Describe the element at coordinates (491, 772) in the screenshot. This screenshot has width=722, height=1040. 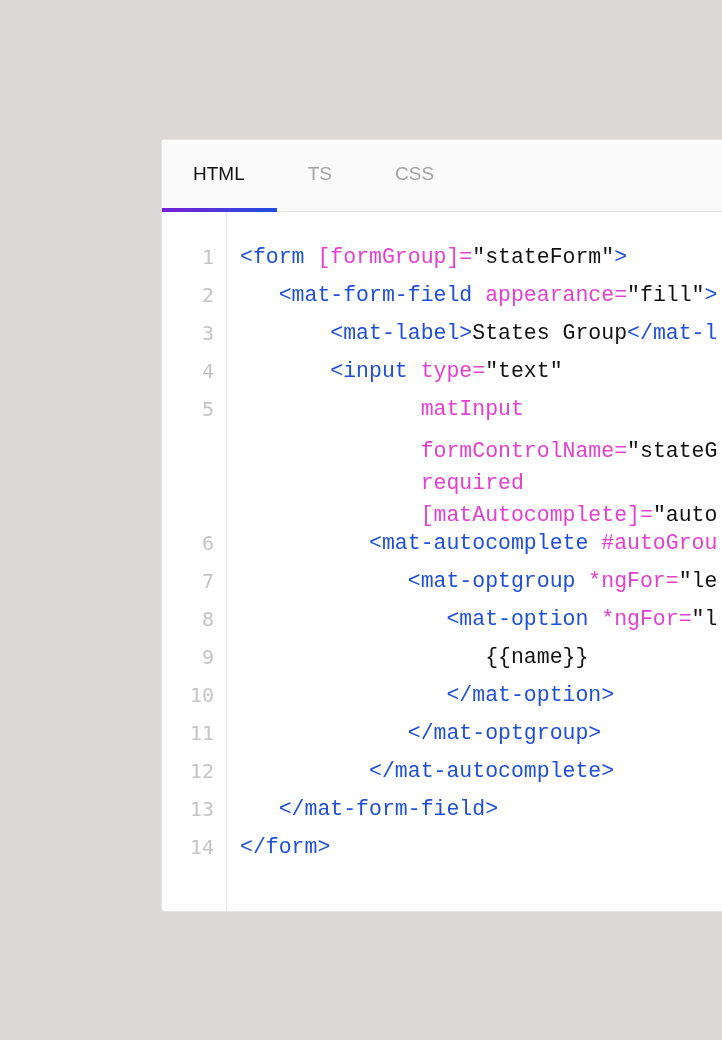
I see `code-line: </mat-autocomplete>` at that location.